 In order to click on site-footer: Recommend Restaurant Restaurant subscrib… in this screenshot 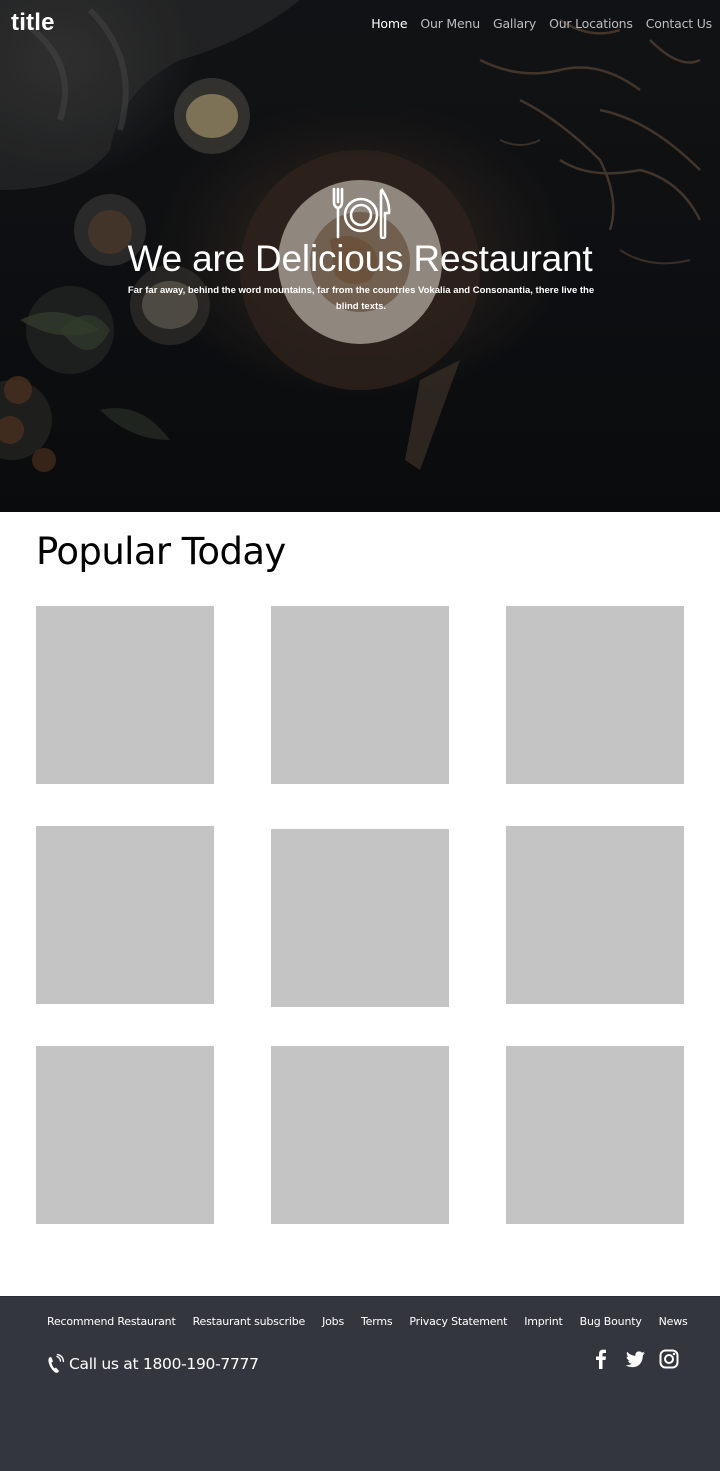, I will do `click(360, 1383)`.